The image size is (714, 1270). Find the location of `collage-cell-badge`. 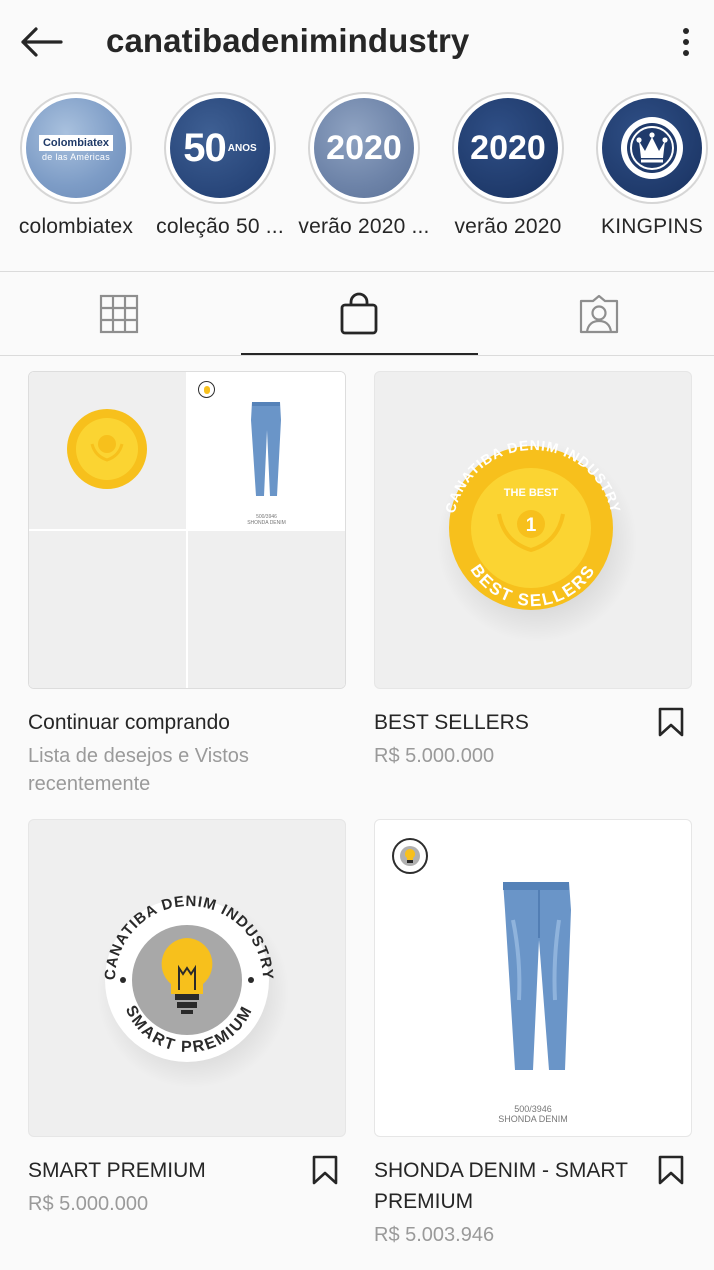

collage-cell-badge is located at coordinates (107, 450).